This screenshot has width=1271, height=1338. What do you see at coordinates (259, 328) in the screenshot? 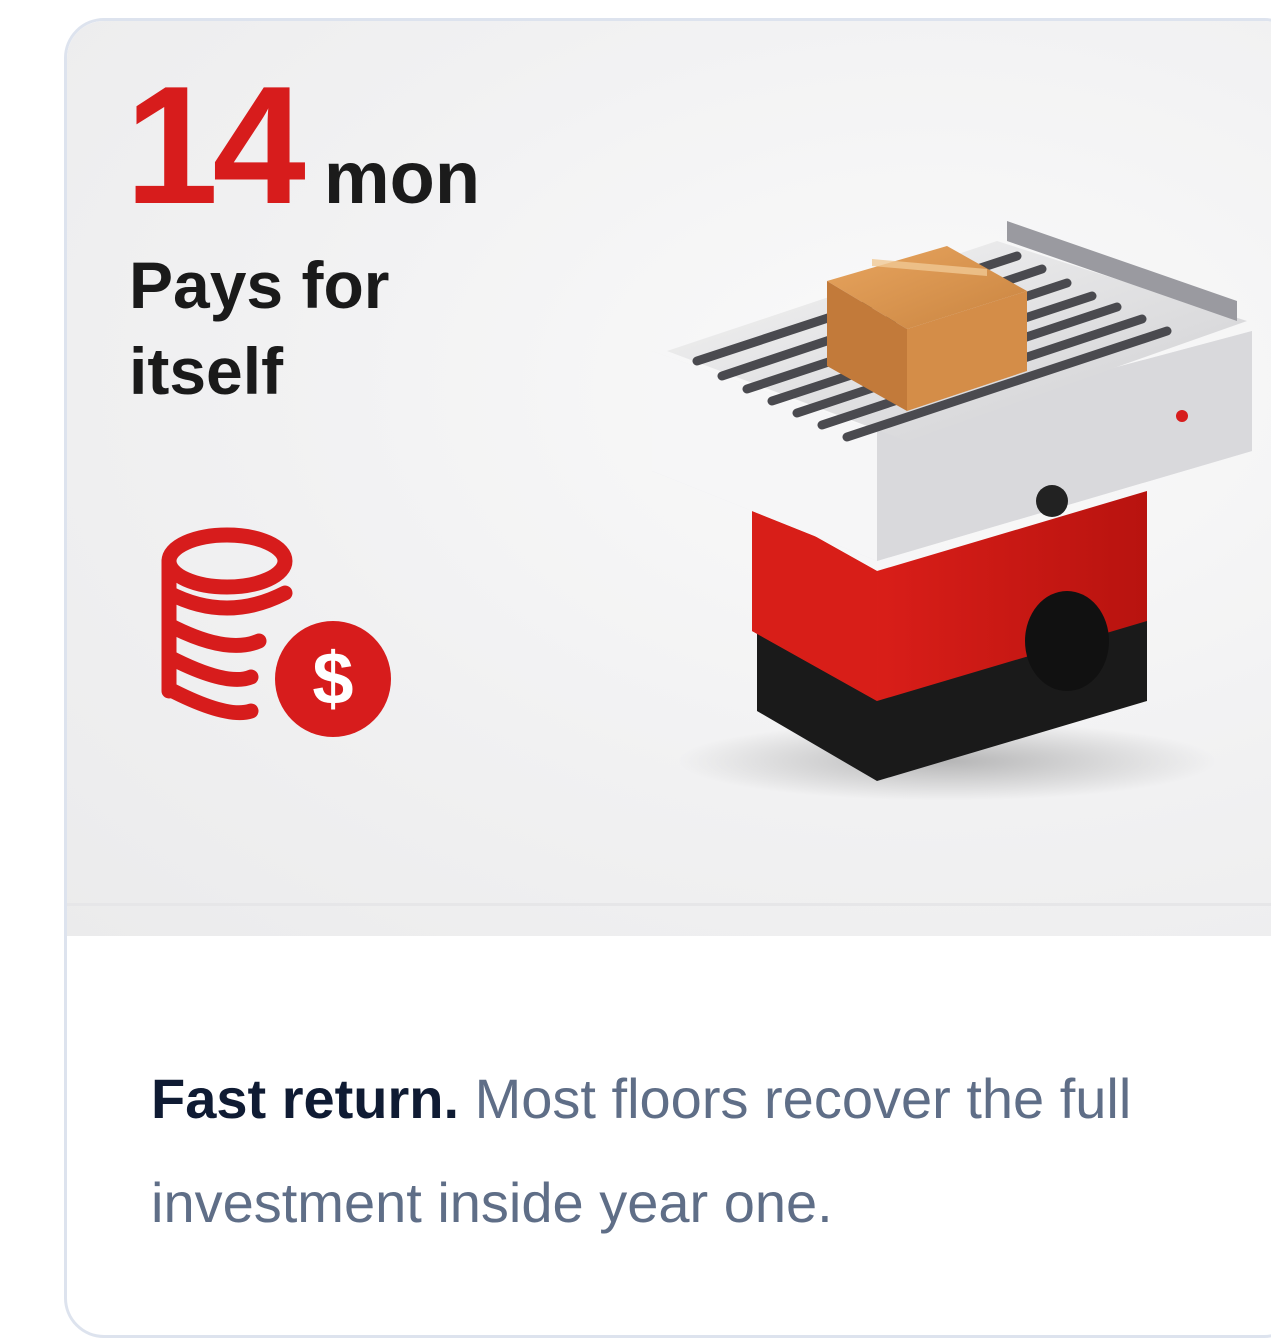
I see `stat-subtitle: Pays for itself` at bounding box center [259, 328].